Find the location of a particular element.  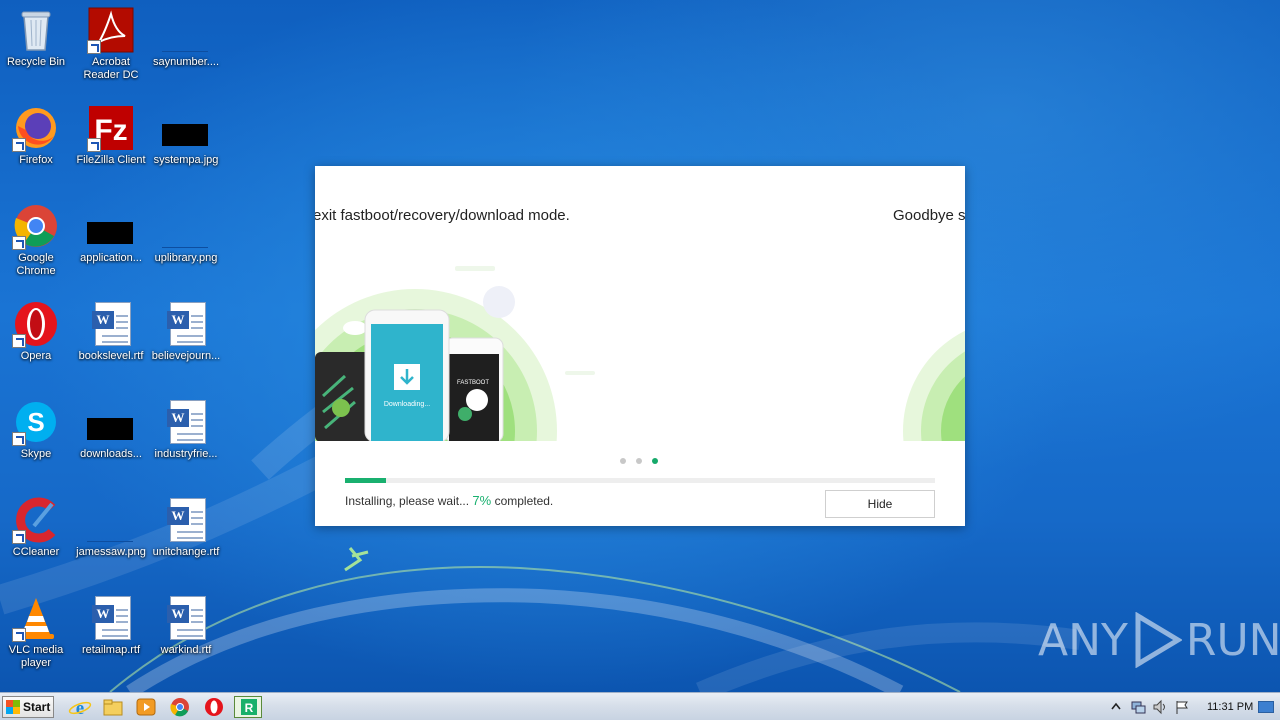

desktop-icon-vlc: VLC media player is located at coordinates (37, 632).